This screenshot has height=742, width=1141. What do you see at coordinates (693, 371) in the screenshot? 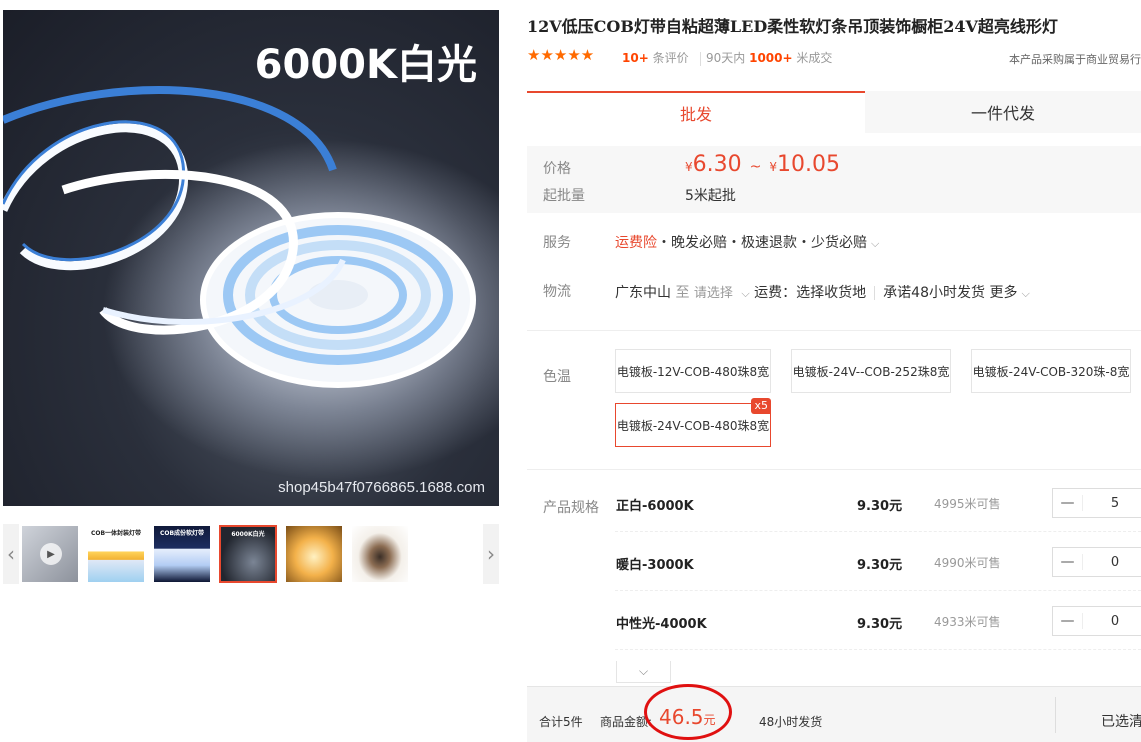
I see `color-option-1: 电镀板-12V-COB-480珠8宽` at bounding box center [693, 371].